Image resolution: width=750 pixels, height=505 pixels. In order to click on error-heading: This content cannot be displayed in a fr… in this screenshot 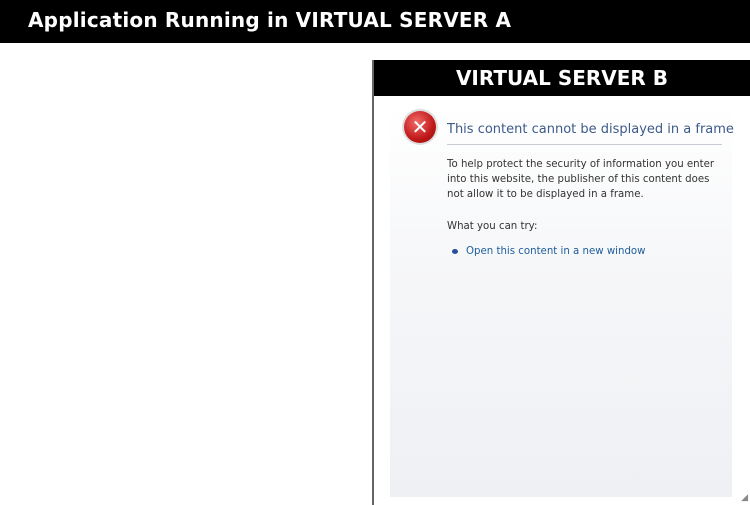, I will do `click(590, 129)`.